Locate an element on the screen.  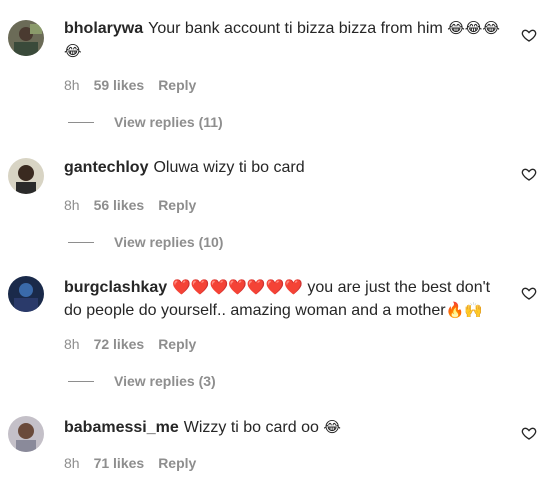
emoji: 😂 is located at coordinates (332, 427).